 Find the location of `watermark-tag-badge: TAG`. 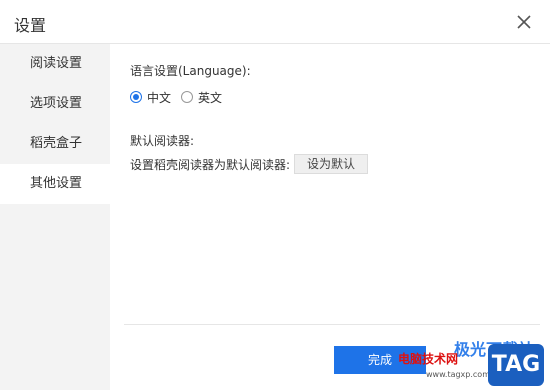

watermark-tag-badge: TAG is located at coordinates (516, 365).